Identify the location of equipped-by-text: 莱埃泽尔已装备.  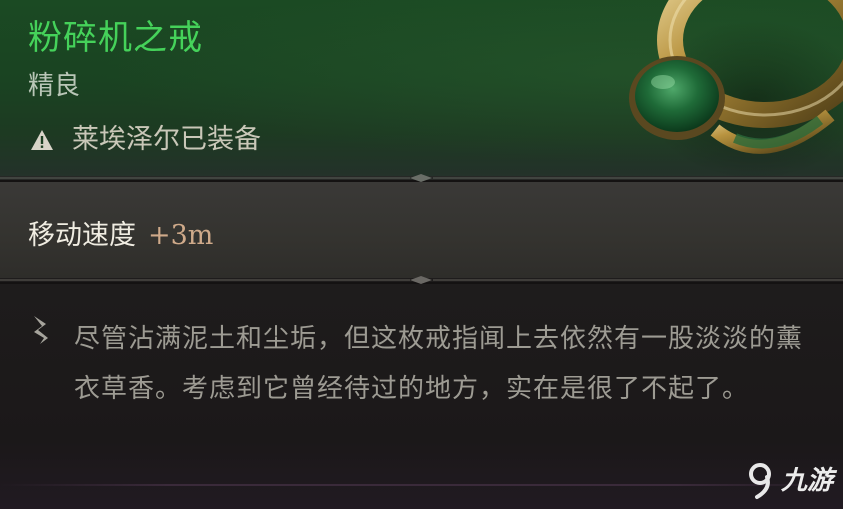
(166, 139).